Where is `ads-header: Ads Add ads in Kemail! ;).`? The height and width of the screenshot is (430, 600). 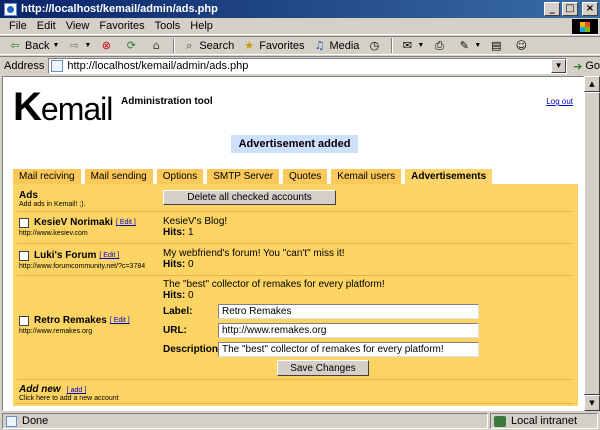 ads-header: Ads Add ads in Kemail! ;). is located at coordinates (52, 199).